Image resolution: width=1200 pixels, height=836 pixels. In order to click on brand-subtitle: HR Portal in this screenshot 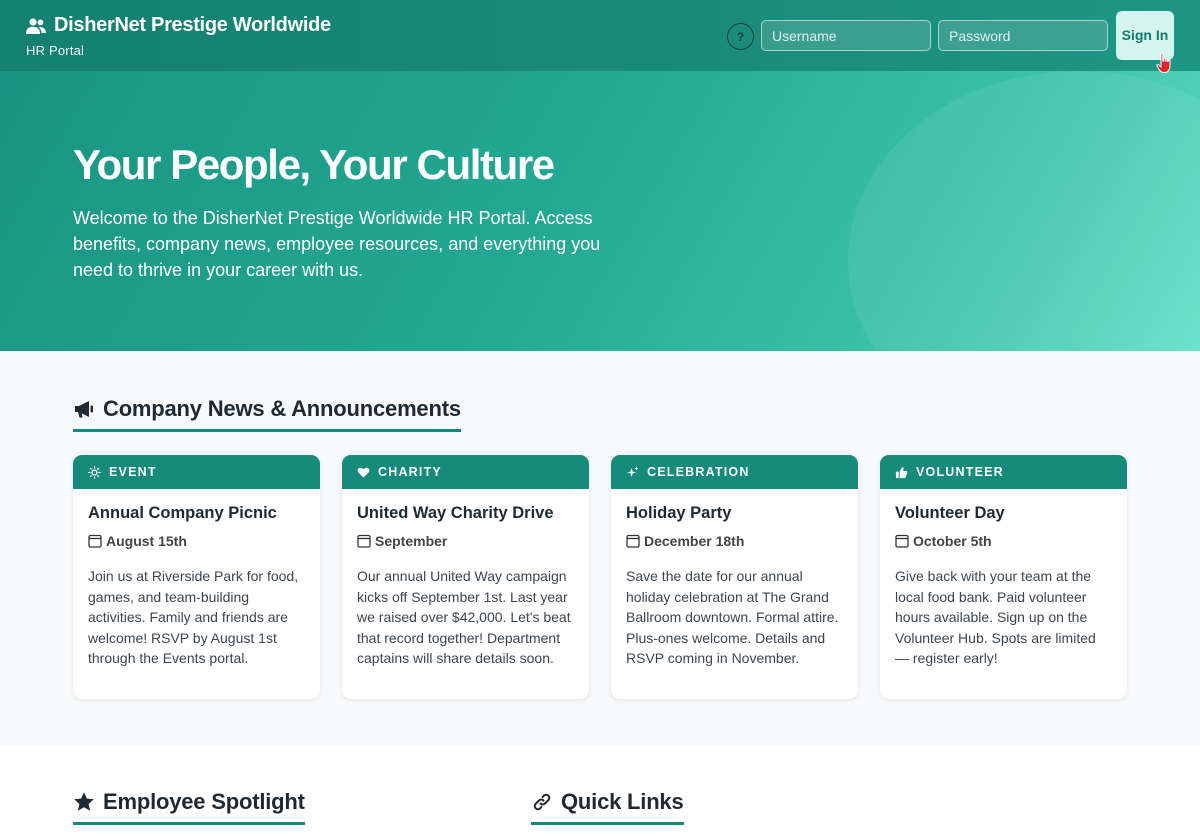, I will do `click(55, 50)`.